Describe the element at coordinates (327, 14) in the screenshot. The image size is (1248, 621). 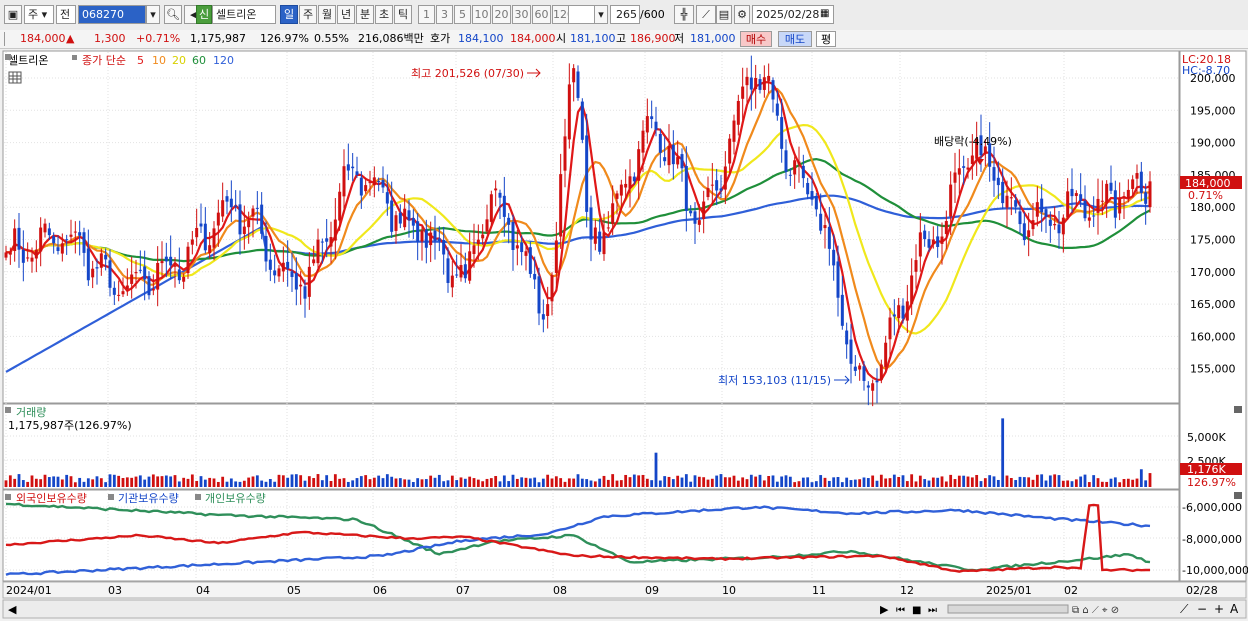
I see `period-tab-2: 월` at that location.